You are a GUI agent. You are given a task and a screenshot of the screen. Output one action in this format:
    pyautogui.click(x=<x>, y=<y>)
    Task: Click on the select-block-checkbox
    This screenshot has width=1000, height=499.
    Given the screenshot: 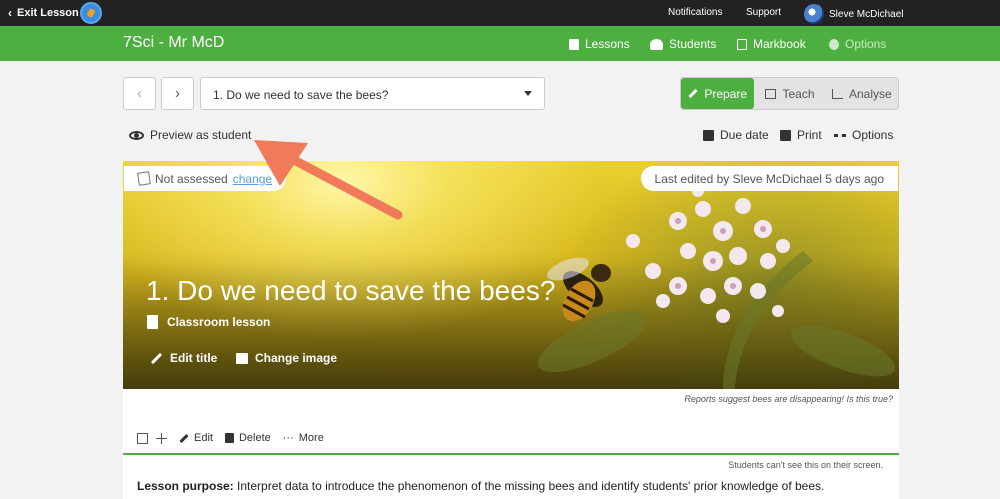 What is the action you would take?
    pyautogui.click(x=142, y=438)
    